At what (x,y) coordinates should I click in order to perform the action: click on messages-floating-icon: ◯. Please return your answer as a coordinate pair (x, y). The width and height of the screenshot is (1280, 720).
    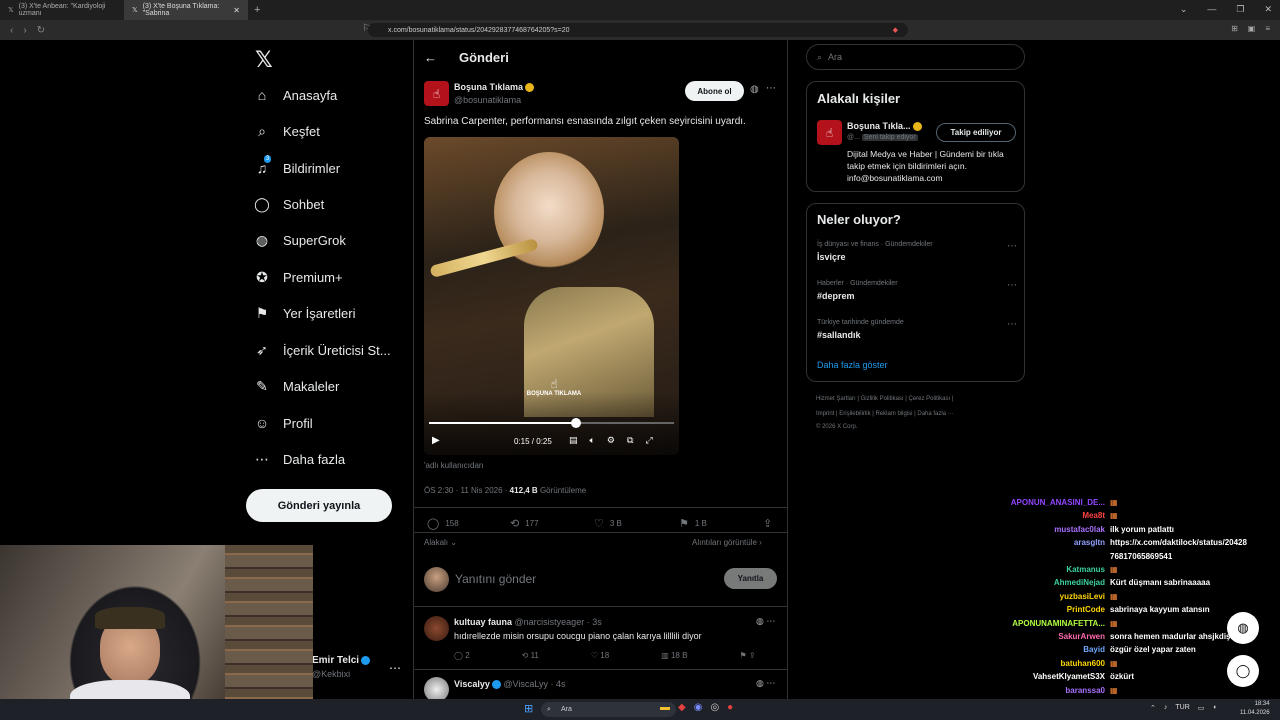
    Looking at the image, I should click on (1243, 671).